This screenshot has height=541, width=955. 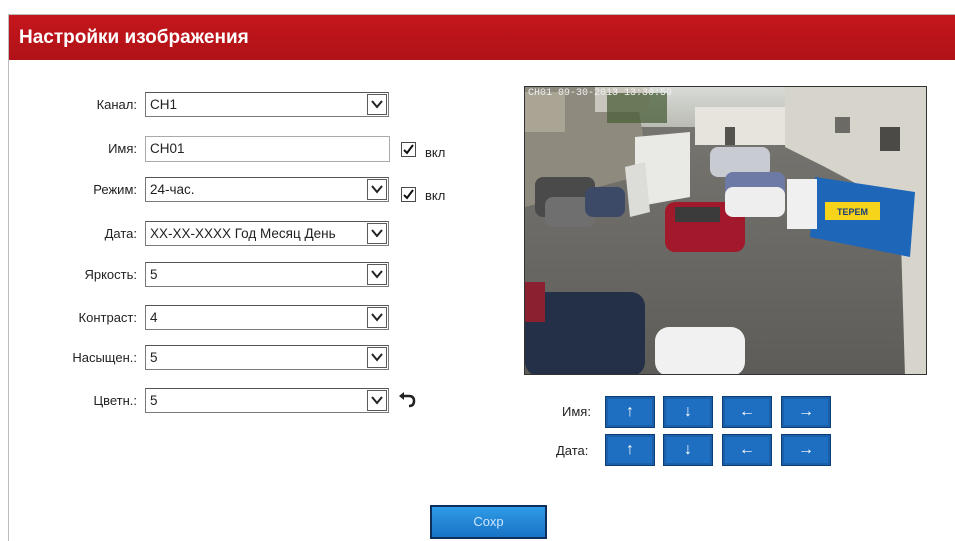 What do you see at coordinates (267, 274) in the screenshot?
I see `brightness-select: 5` at bounding box center [267, 274].